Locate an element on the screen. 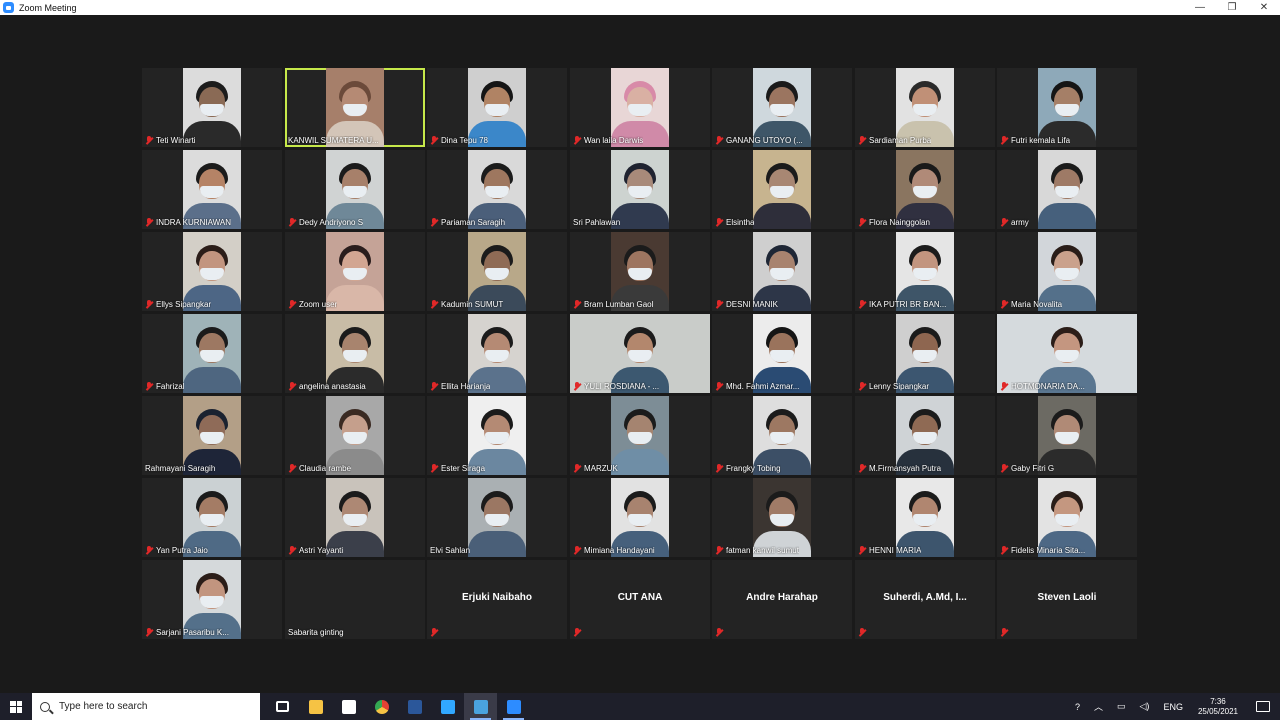 The width and height of the screenshot is (1280, 720). participant-namebar: Rahmayani Saragih is located at coordinates (180, 468).